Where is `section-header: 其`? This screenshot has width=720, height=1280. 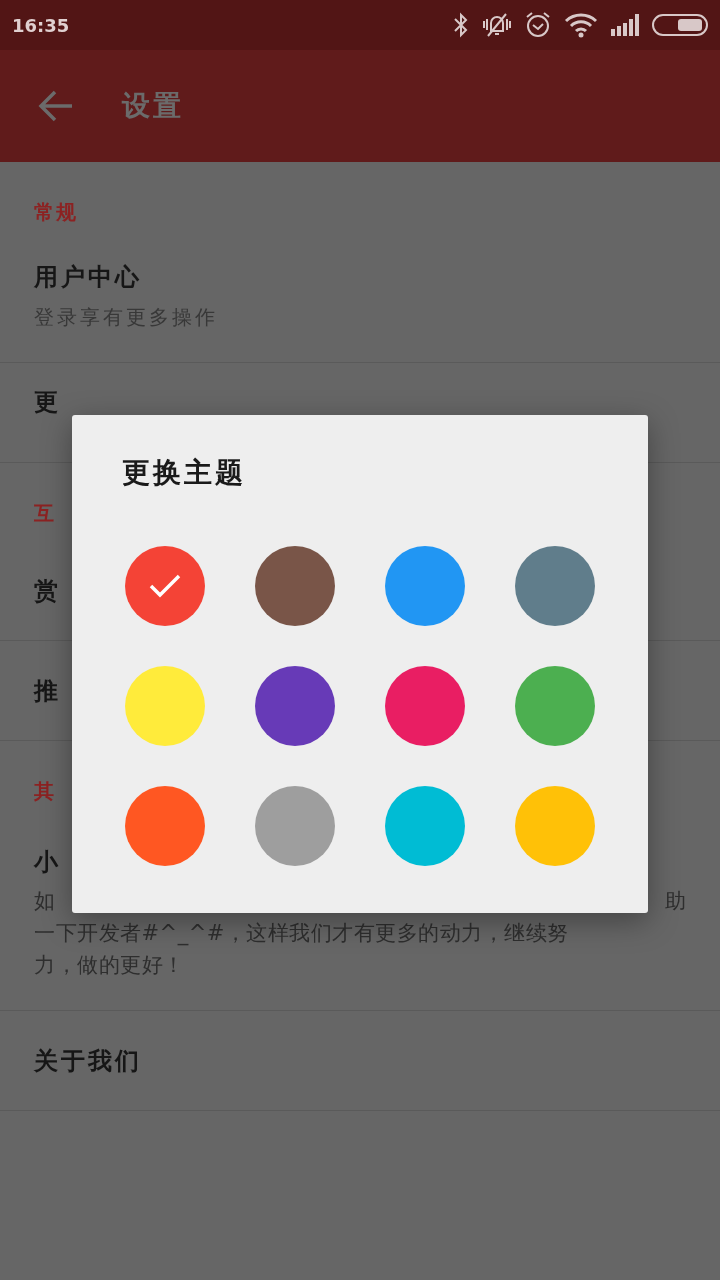 section-header: 其 is located at coordinates (45, 791).